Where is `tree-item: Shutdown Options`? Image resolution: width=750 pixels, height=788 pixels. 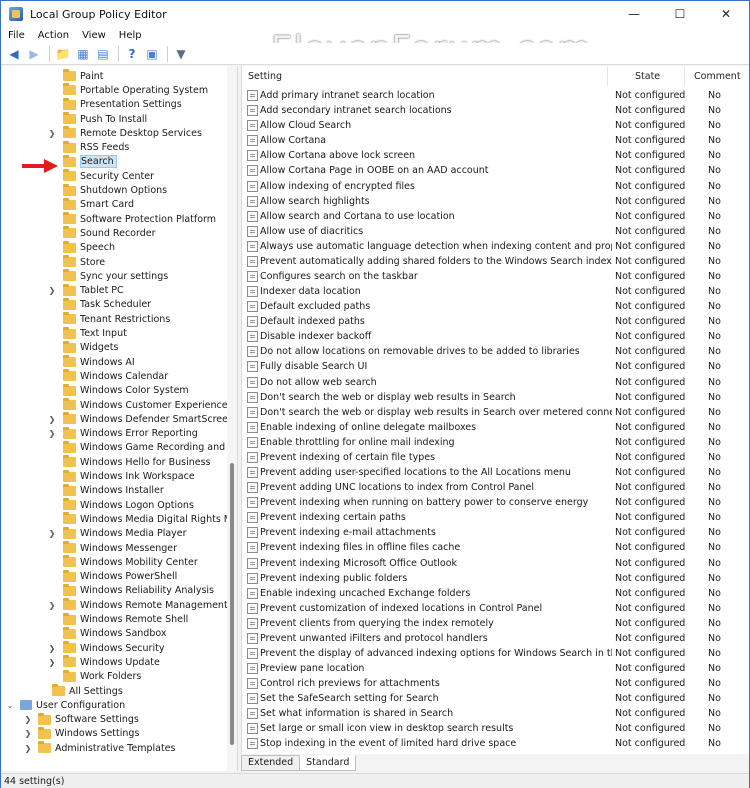 tree-item: Shutdown Options is located at coordinates (109, 190).